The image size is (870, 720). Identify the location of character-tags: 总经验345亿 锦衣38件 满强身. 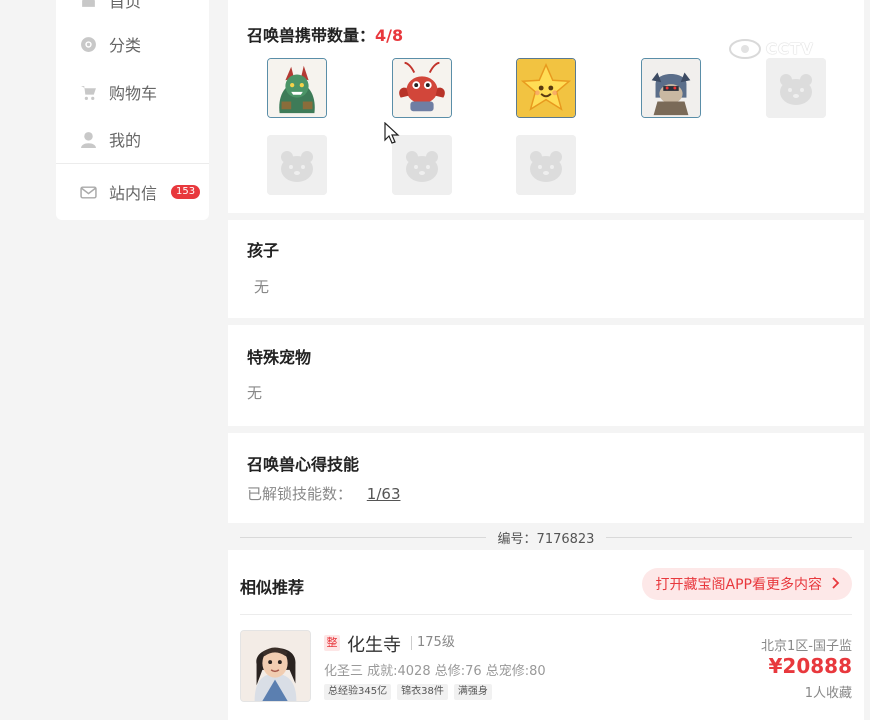
(408, 692).